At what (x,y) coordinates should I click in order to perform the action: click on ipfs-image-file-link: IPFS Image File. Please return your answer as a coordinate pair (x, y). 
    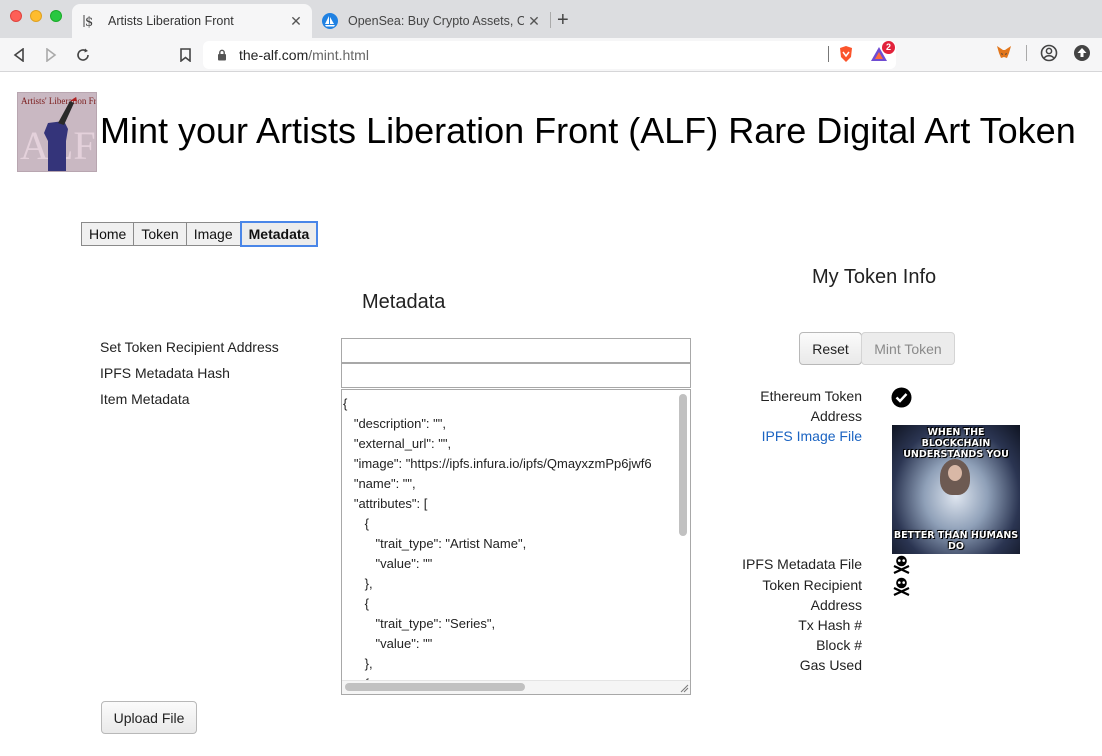
    Looking at the image, I should click on (812, 436).